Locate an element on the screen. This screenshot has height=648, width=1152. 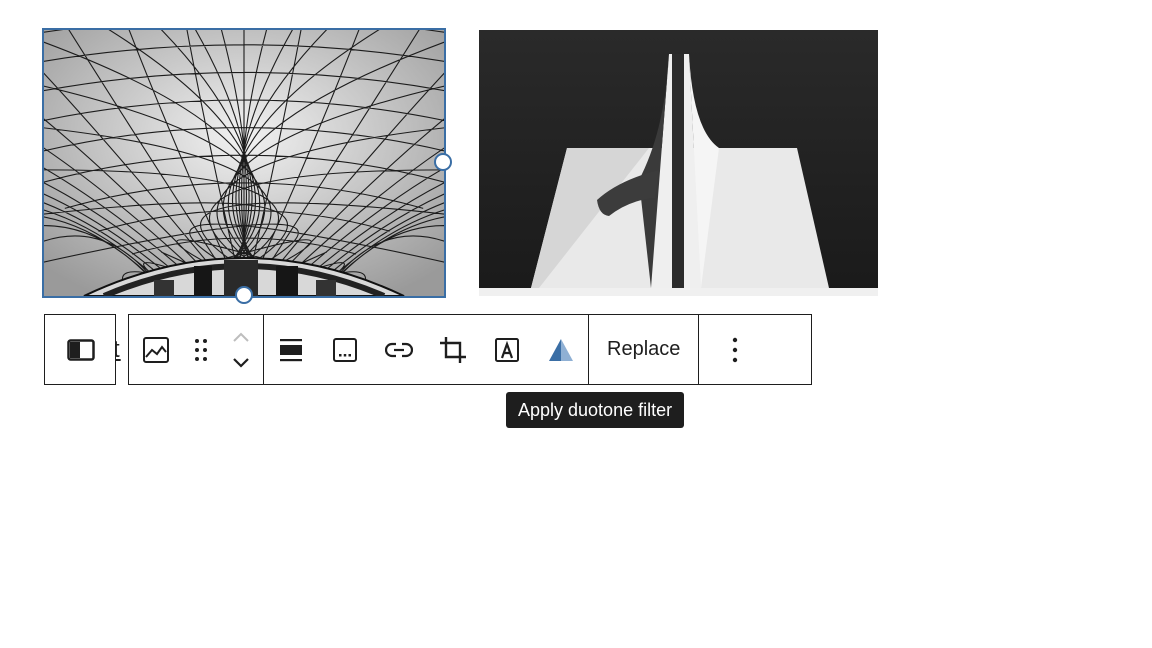
align-button is located at coordinates (291, 349).